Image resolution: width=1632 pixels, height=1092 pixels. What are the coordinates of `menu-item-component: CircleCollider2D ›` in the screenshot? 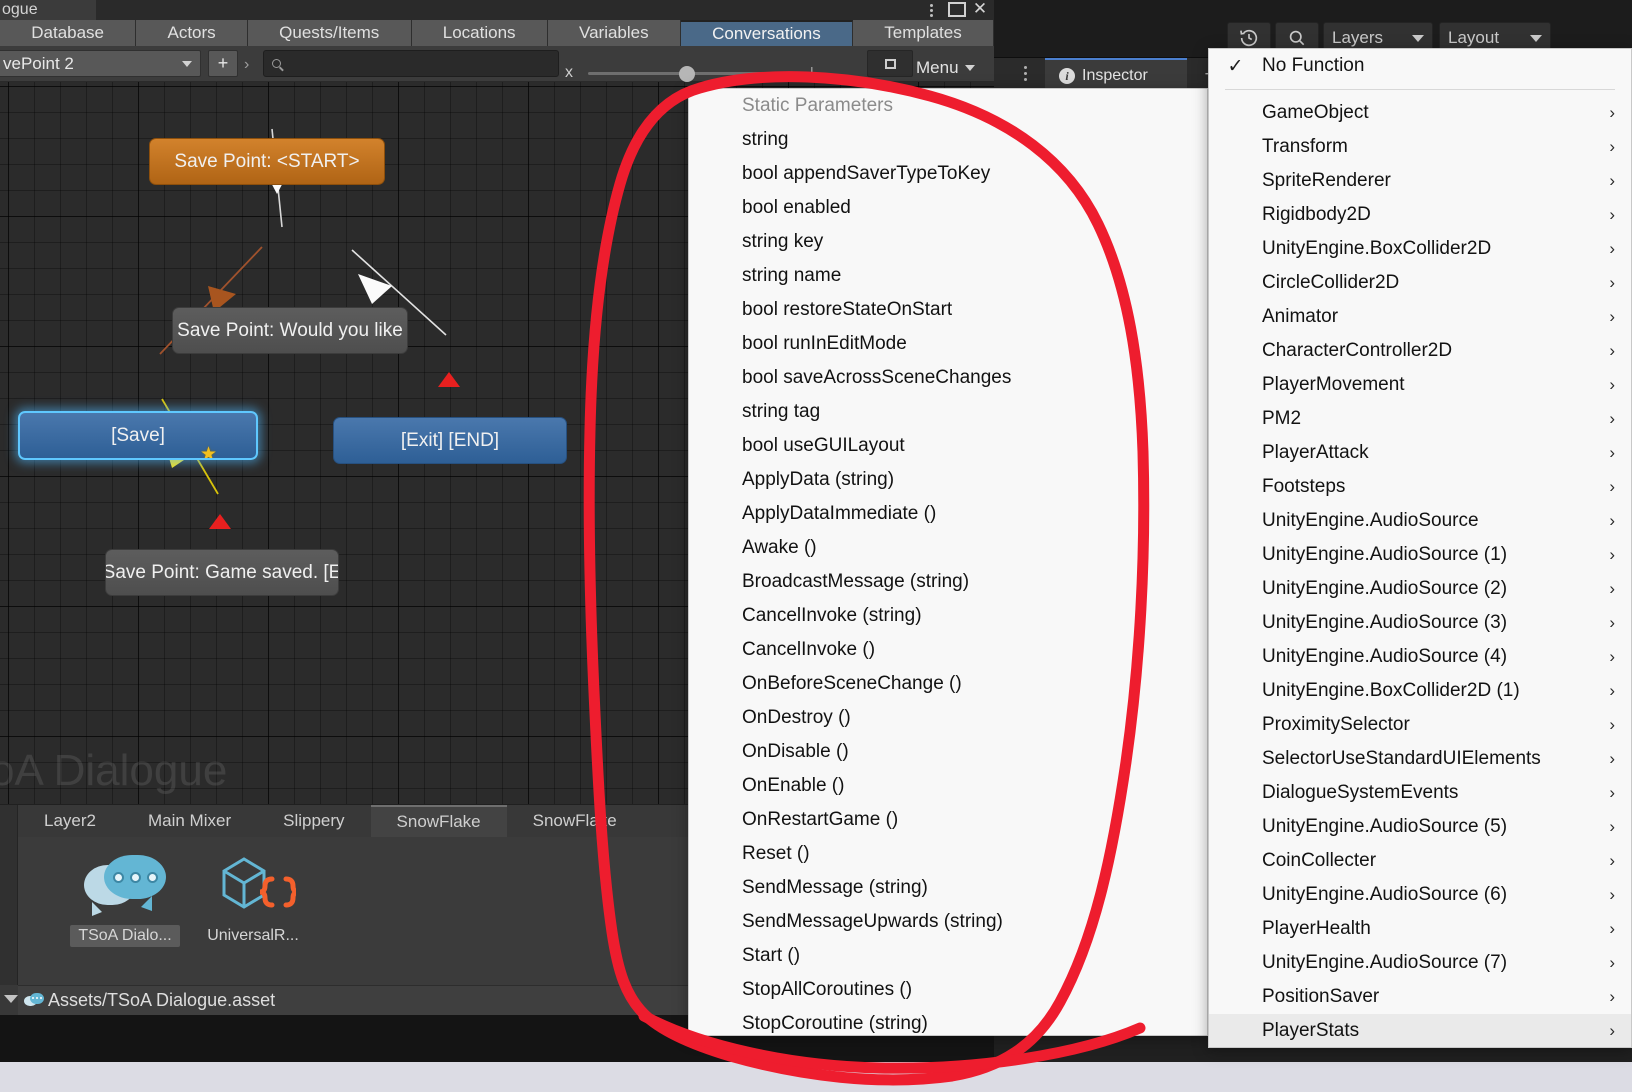 It's located at (1420, 283).